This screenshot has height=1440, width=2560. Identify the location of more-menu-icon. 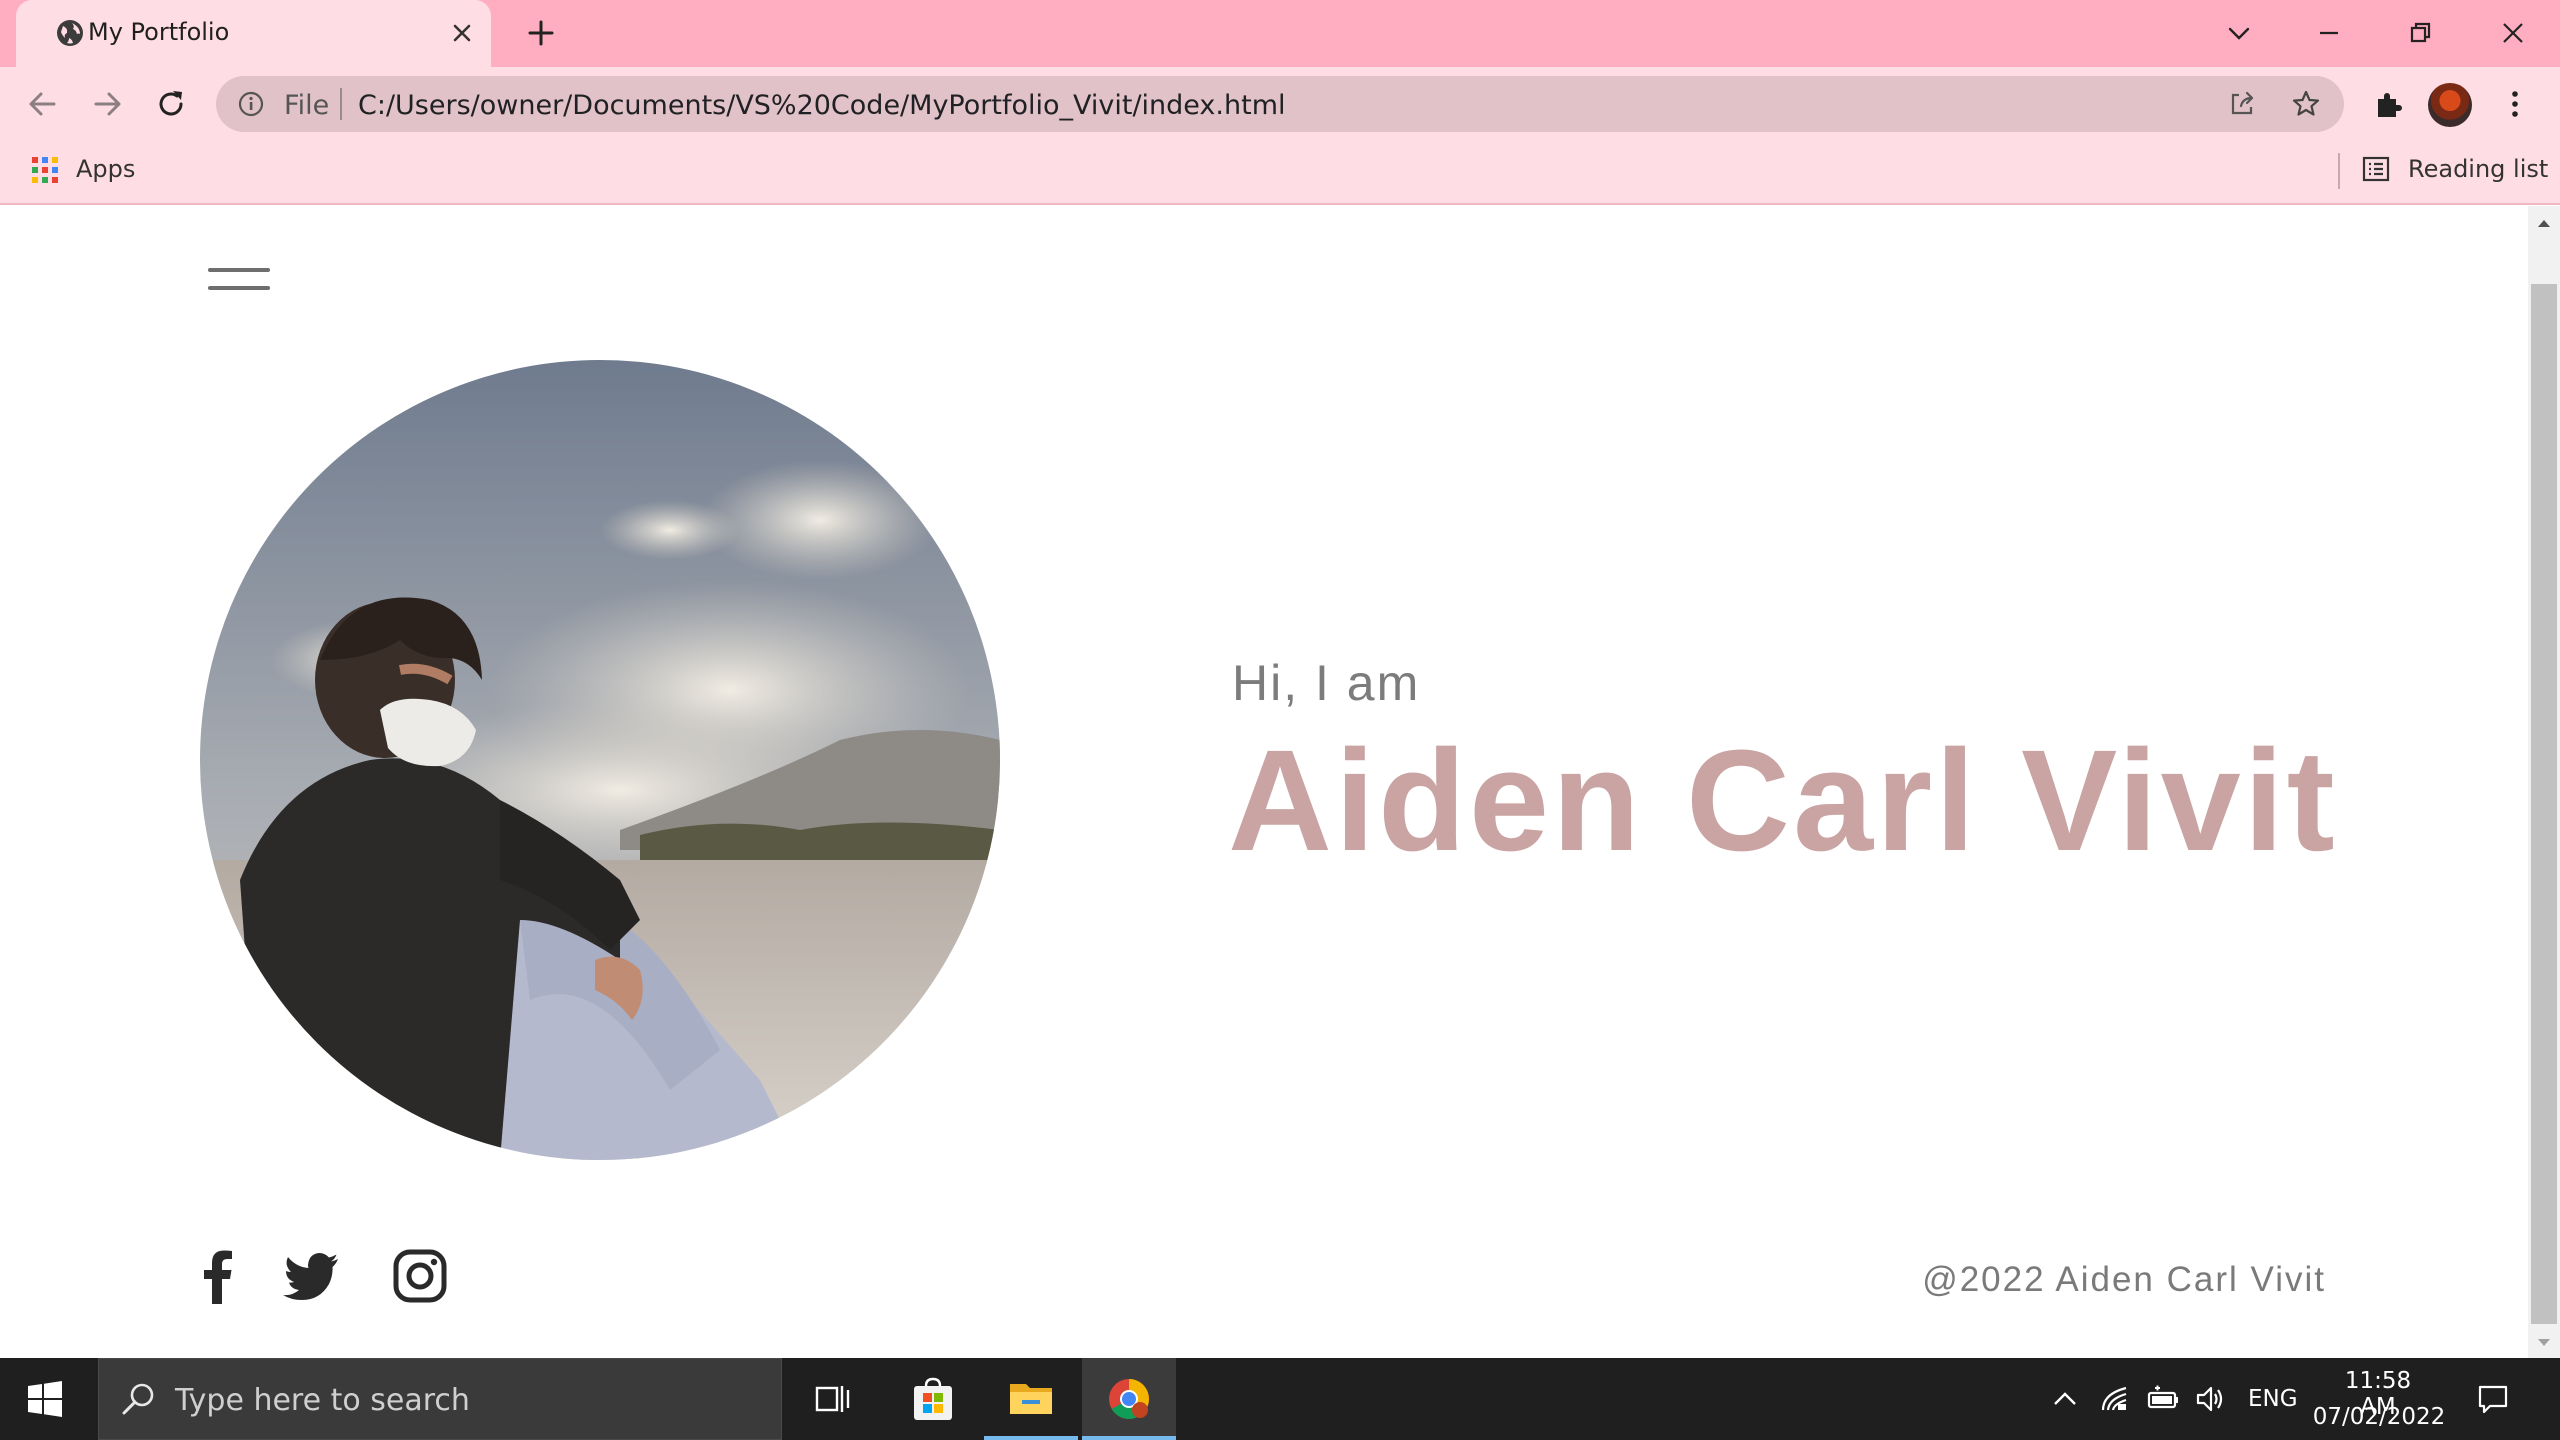
(2515, 104).